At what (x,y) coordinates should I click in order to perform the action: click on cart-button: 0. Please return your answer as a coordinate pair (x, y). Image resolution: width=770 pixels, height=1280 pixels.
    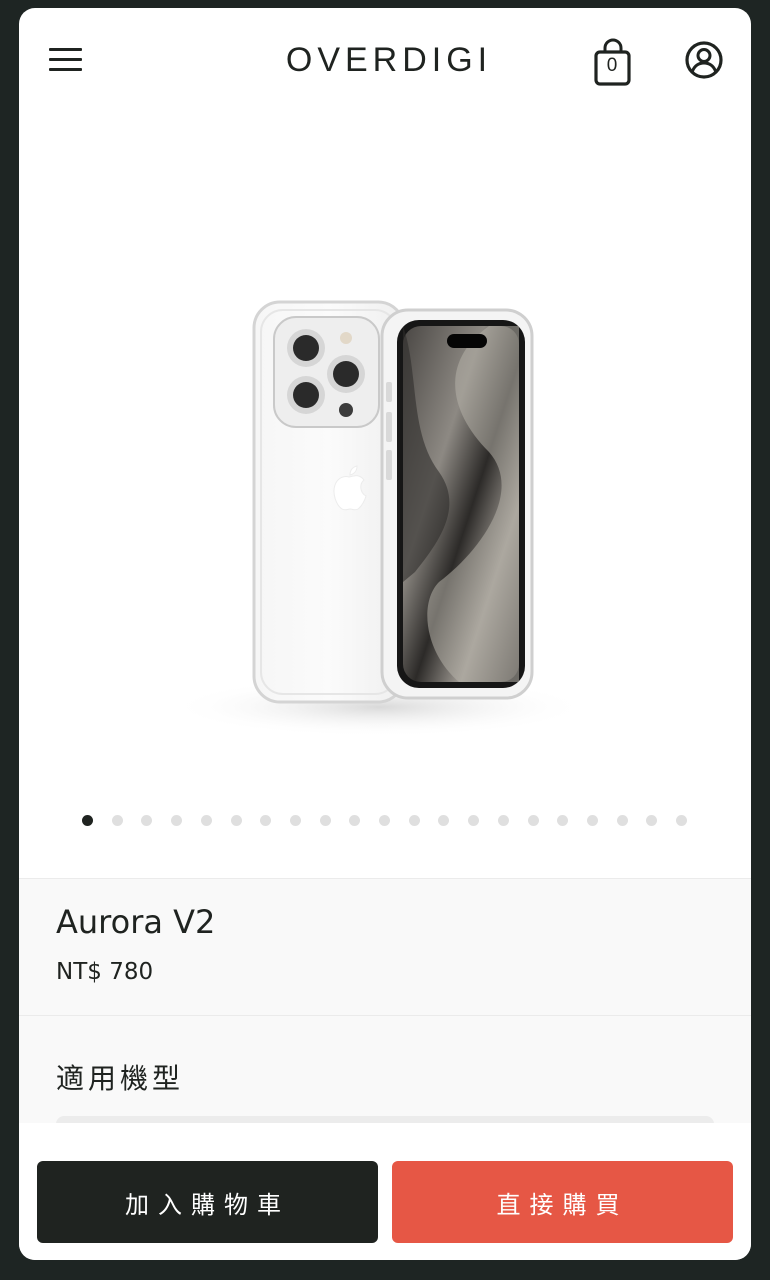
    Looking at the image, I should click on (613, 62).